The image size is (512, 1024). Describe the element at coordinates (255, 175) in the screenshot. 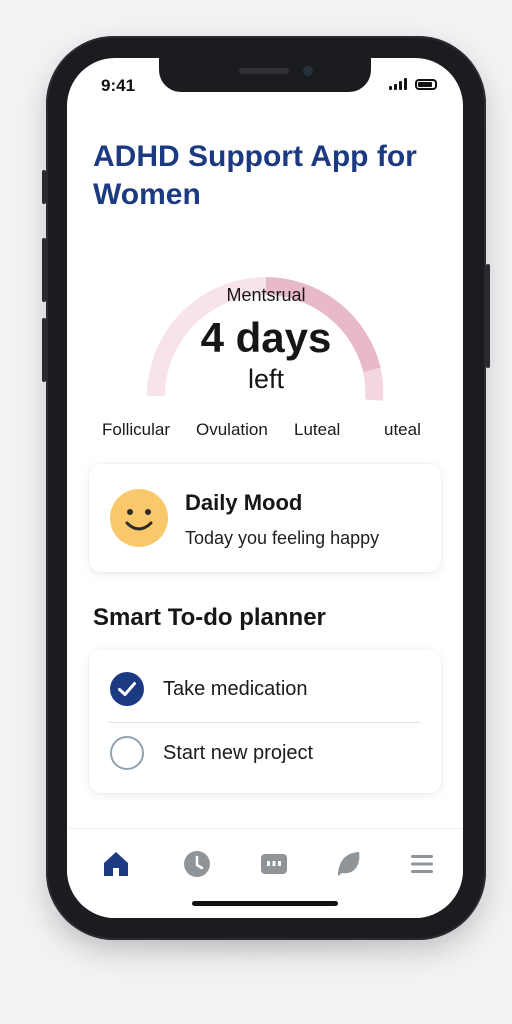

I see `page-title: ADHD Support App for Women` at that location.